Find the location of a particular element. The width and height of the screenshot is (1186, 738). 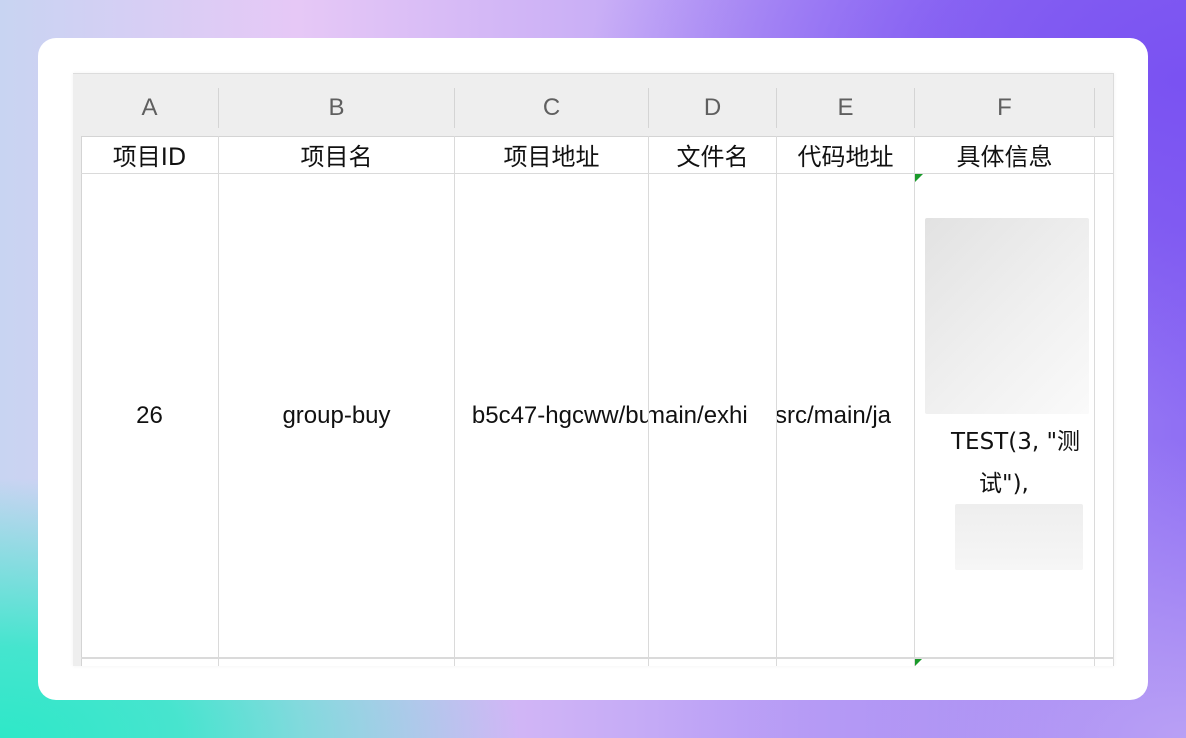

cell-a2-text: 26 is located at coordinates (149, 415).